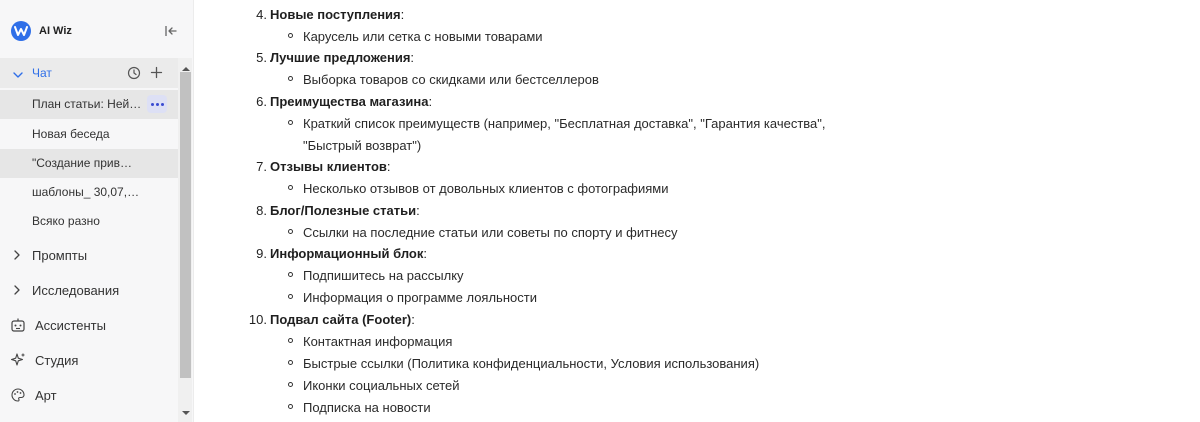 The height and width of the screenshot is (422, 1200). What do you see at coordinates (261, 14) in the screenshot?
I see `list-number: 4.` at bounding box center [261, 14].